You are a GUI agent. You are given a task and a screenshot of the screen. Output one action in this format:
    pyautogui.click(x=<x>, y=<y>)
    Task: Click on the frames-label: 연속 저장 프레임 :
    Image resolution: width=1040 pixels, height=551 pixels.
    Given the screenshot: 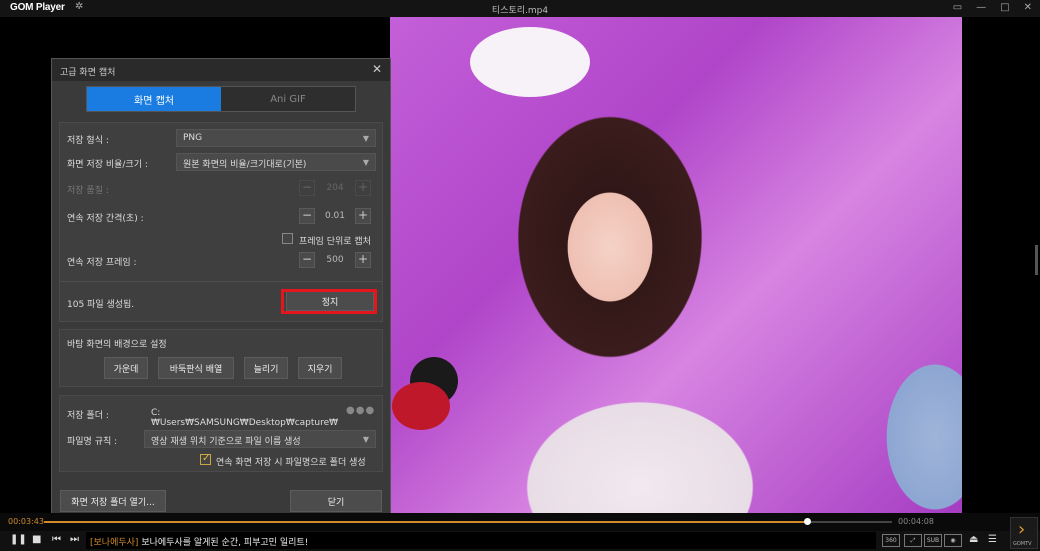 What is the action you would take?
    pyautogui.click(x=102, y=263)
    